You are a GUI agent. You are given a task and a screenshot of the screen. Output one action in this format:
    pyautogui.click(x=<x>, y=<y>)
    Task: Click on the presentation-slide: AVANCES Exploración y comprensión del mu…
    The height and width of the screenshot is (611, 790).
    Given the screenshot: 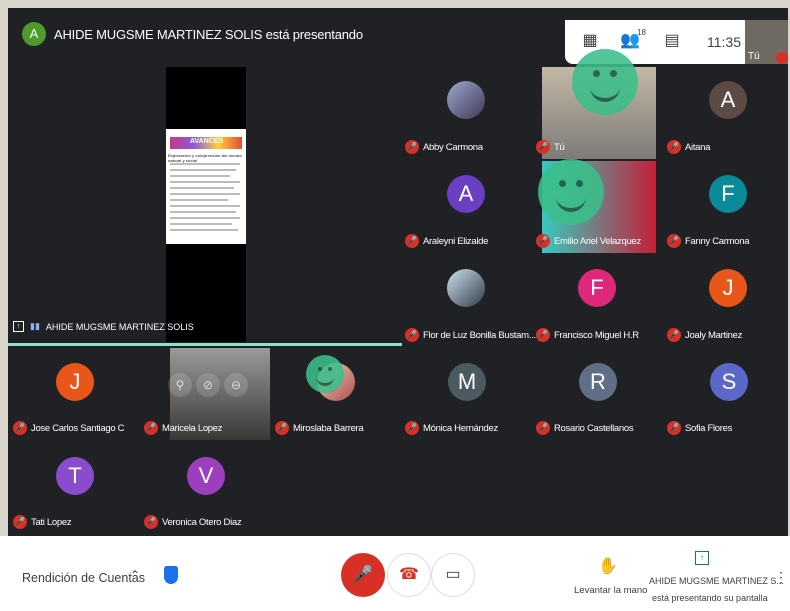 What is the action you would take?
    pyautogui.click(x=206, y=186)
    